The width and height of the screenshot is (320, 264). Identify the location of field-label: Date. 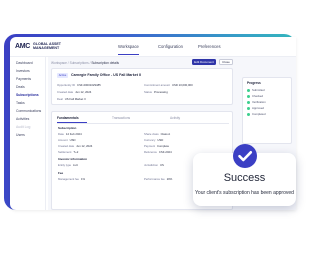
(61, 134).